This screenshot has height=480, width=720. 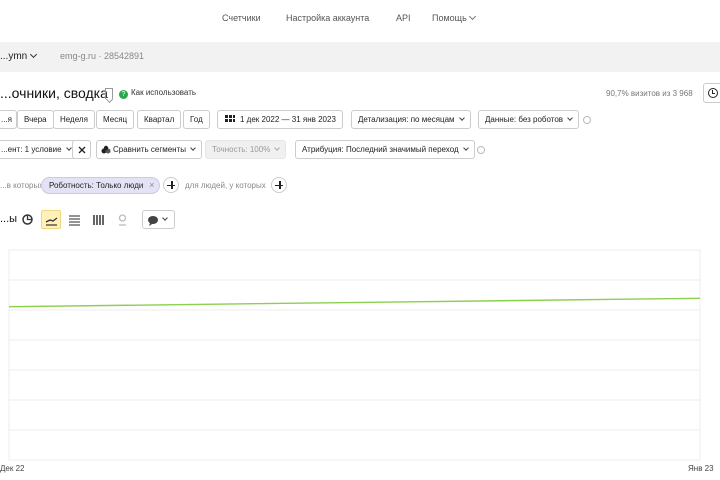 I want to click on segments-icon, so click(x=106, y=149).